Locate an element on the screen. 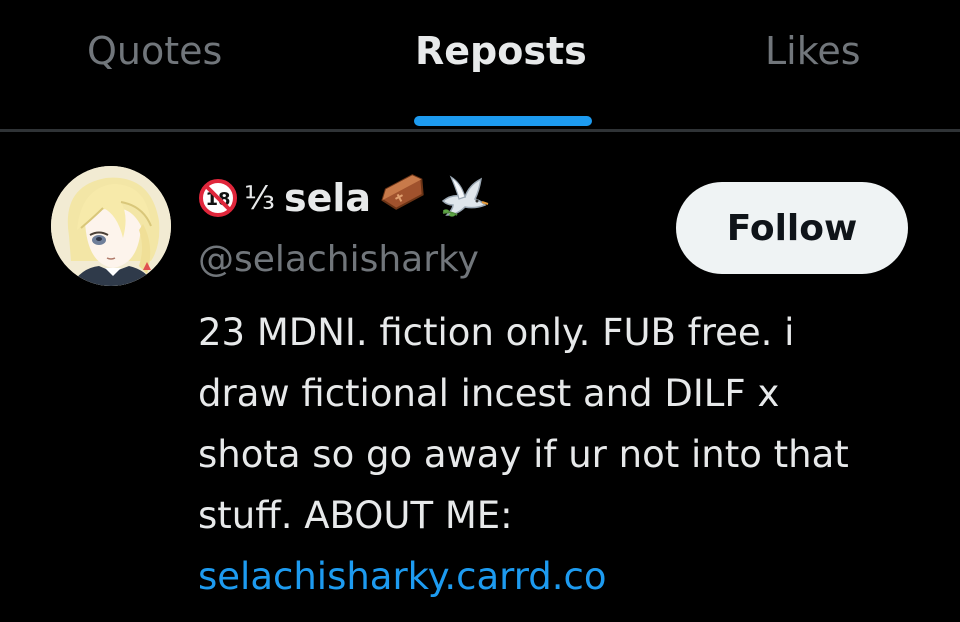  avatar-image is located at coordinates (111, 226).